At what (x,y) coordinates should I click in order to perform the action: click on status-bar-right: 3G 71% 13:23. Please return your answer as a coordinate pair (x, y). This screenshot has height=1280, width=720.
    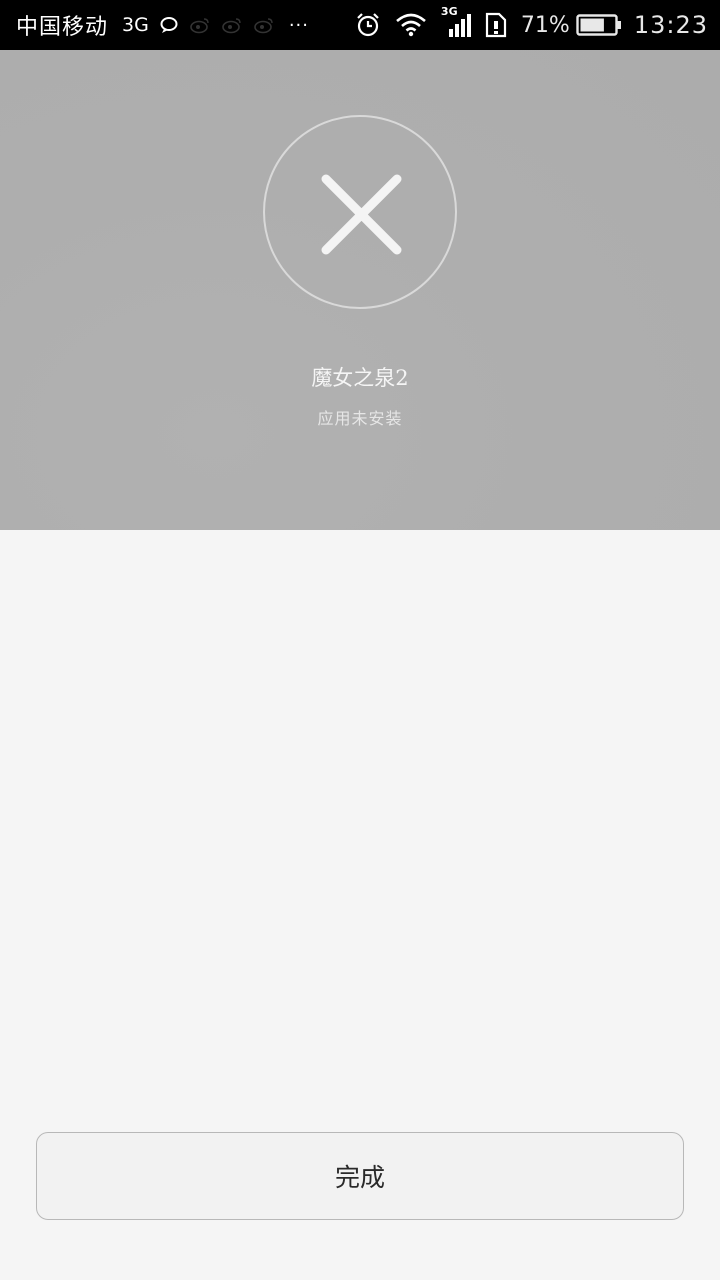
    Looking at the image, I should click on (524, 25).